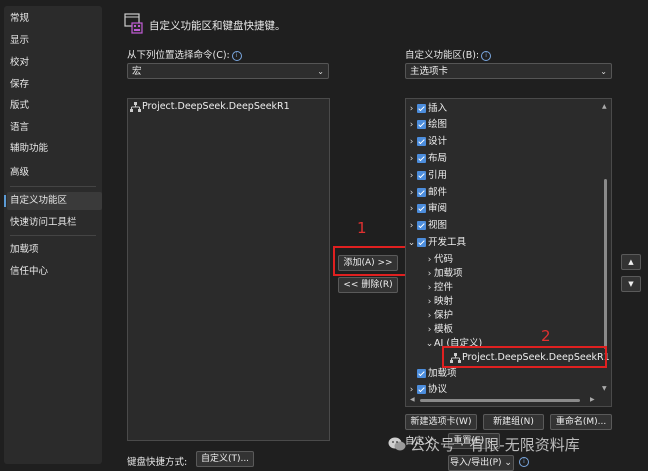 The image size is (648, 471). I want to click on macro-icon, so click(135, 106).